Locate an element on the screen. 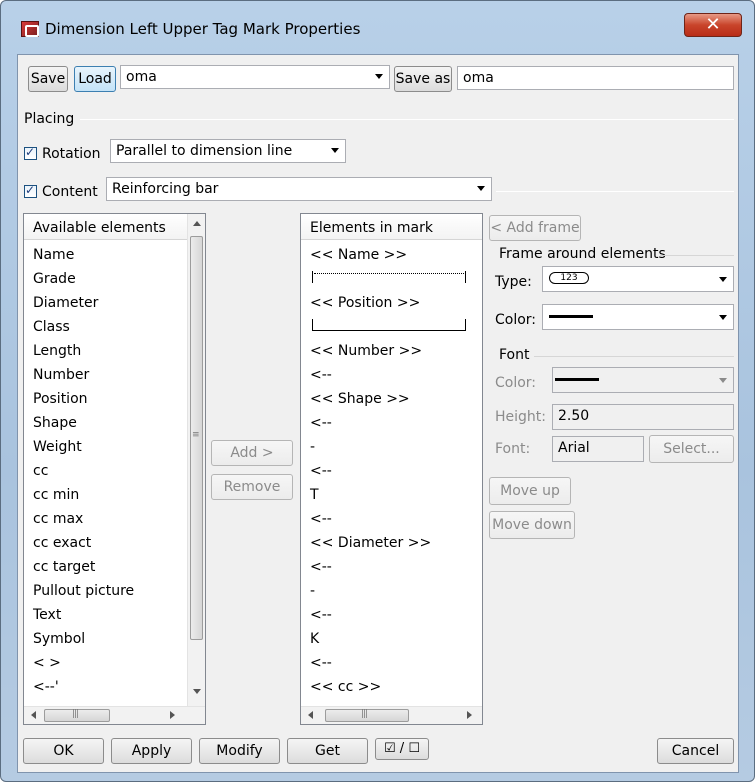  content-dropdown: Reinforcing bar is located at coordinates (299, 189).